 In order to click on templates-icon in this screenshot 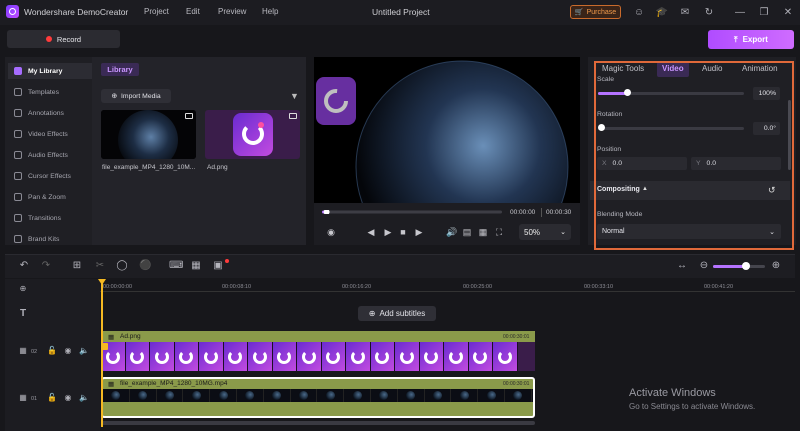, I will do `click(18, 92)`.